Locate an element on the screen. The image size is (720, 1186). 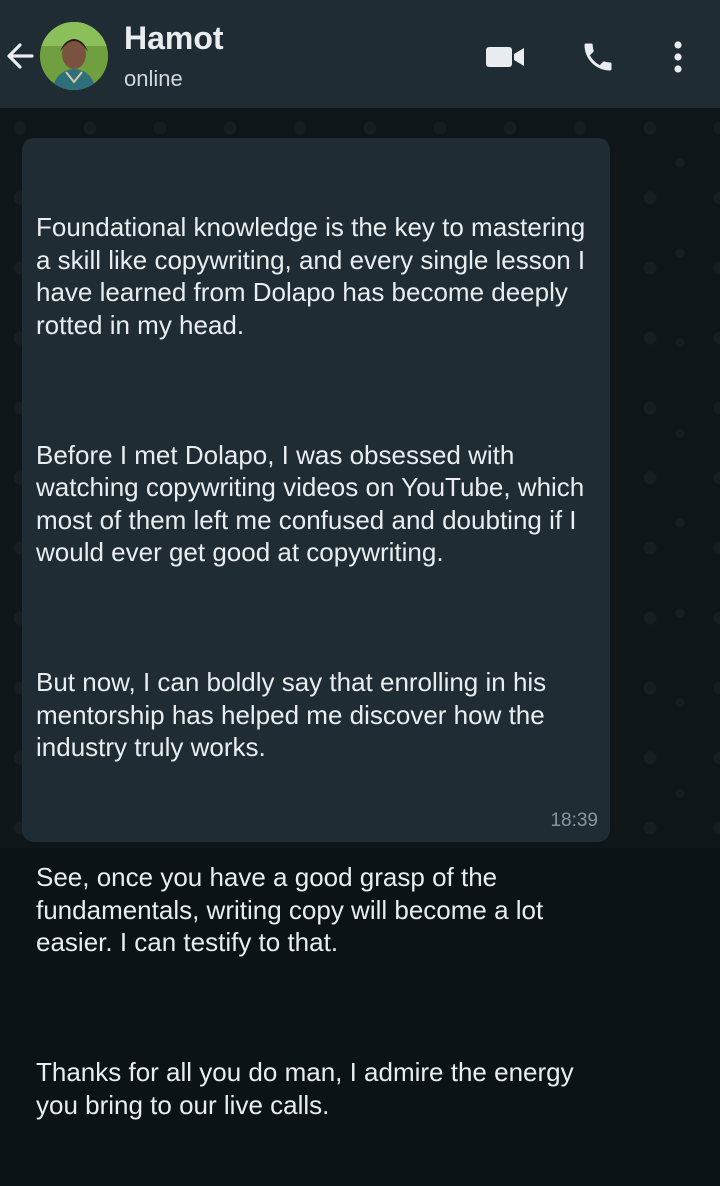
video-camera-icon is located at coordinates (505, 57).